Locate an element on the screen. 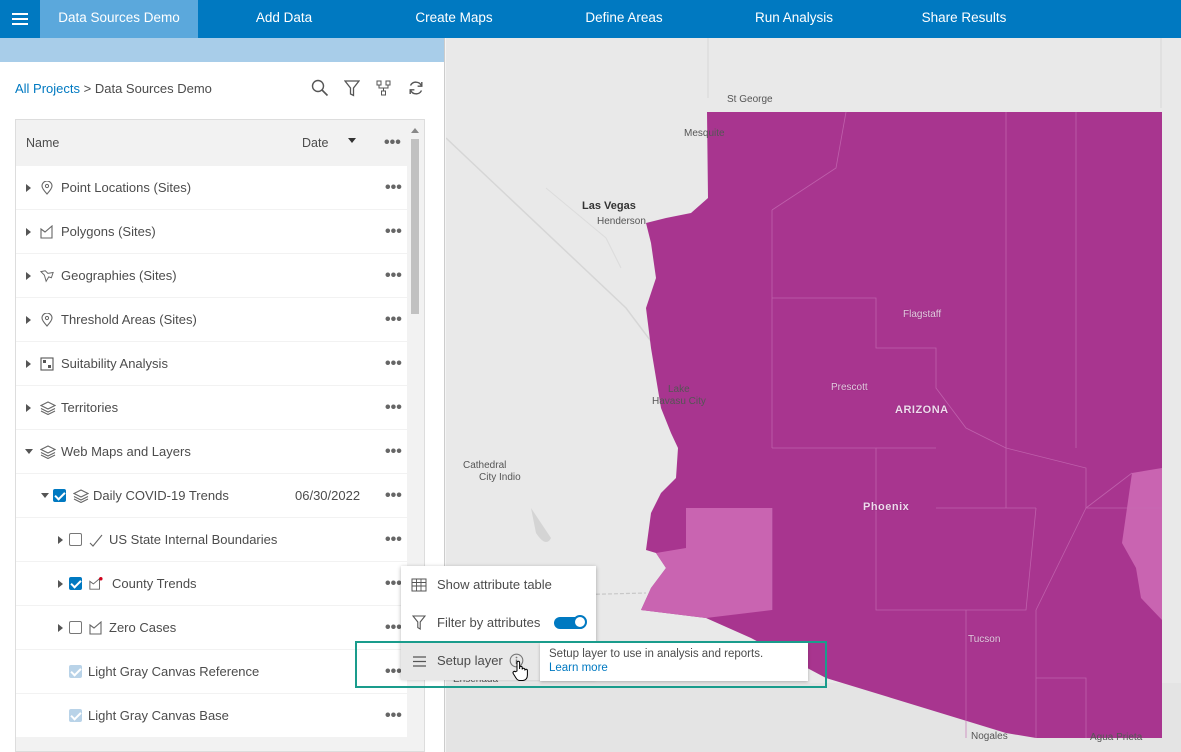 This screenshot has width=1181, height=752. list-item-label: US State Internal Boundaries is located at coordinates (193, 539).